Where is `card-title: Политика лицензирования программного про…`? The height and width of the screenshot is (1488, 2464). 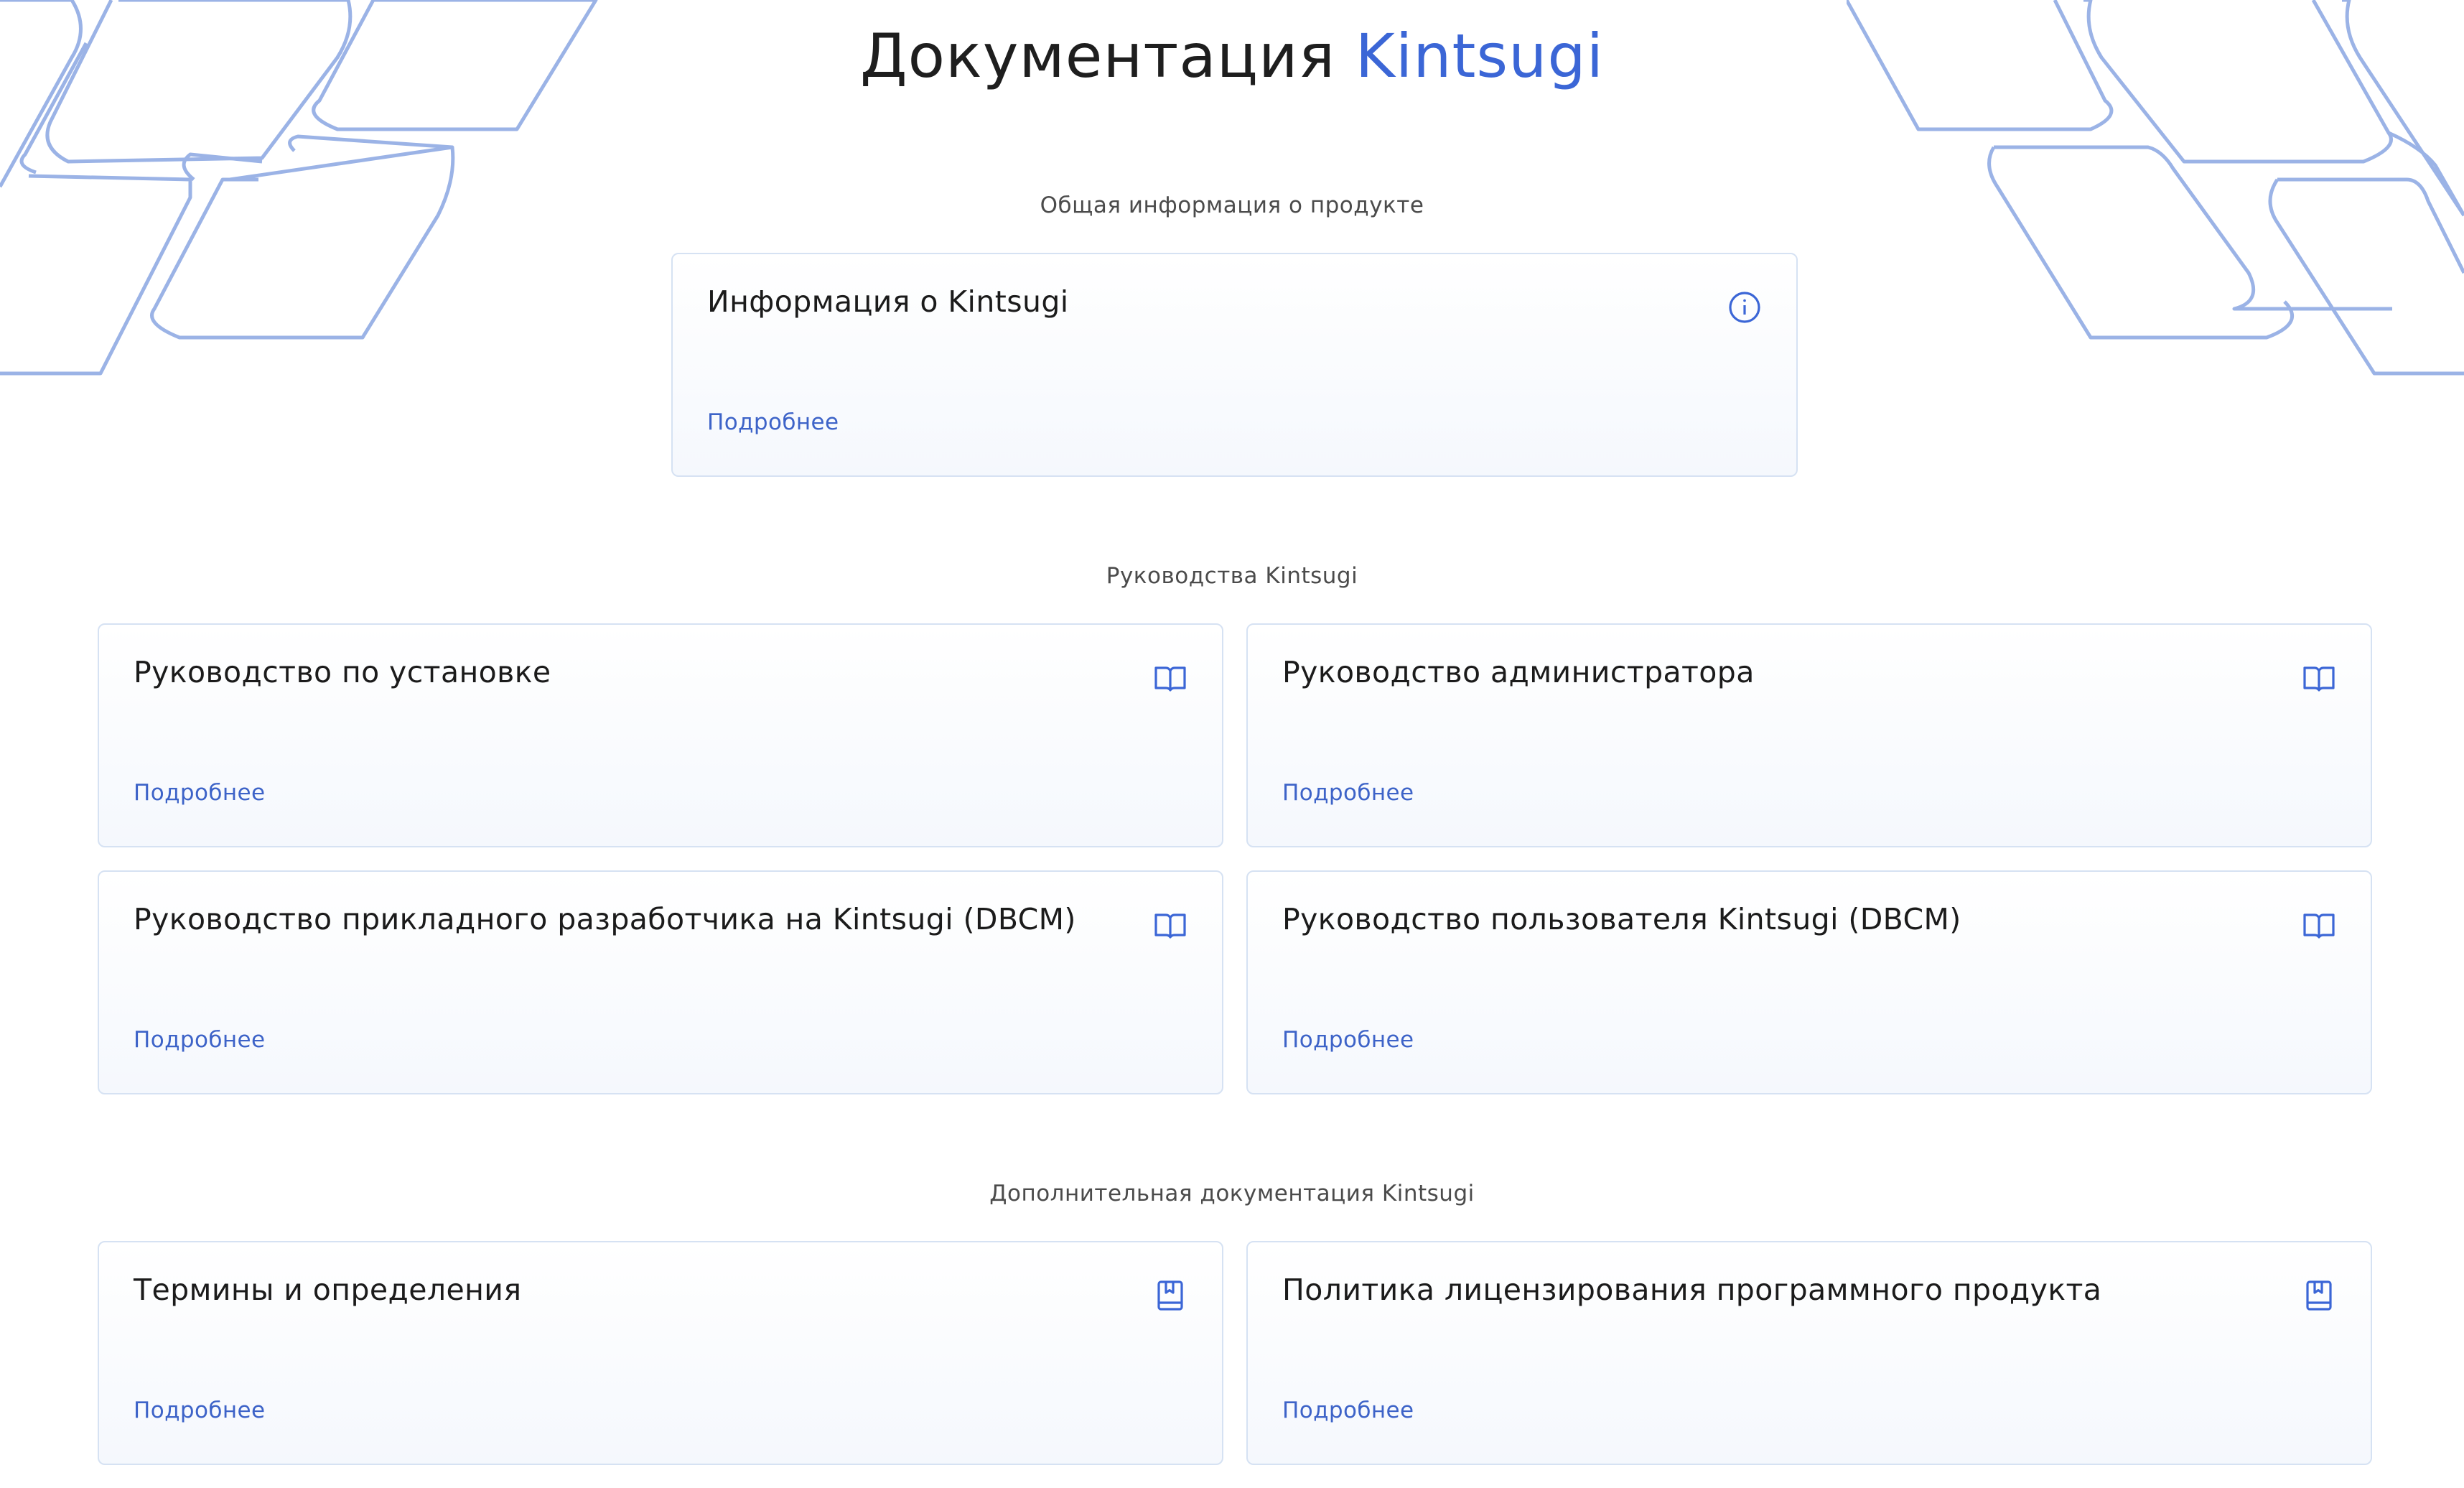
card-title: Политика лицензирования программного про… is located at coordinates (1692, 1290).